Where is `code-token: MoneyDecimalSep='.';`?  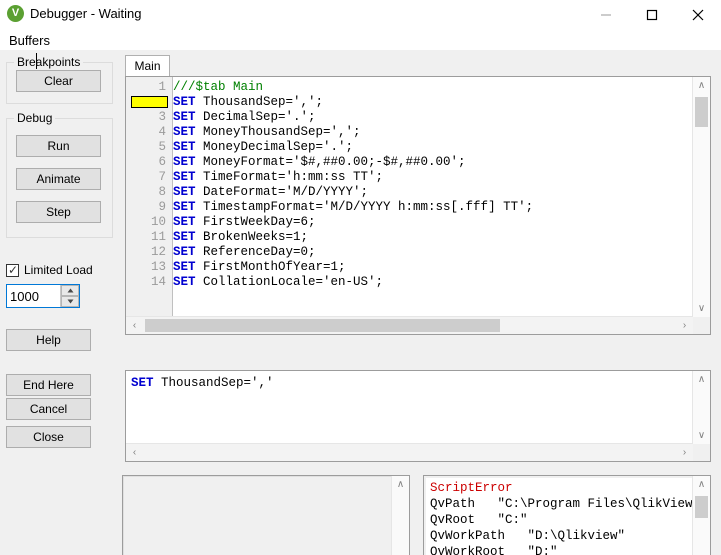
code-token: MoneyDecimalSep='.'; is located at coordinates (274, 147).